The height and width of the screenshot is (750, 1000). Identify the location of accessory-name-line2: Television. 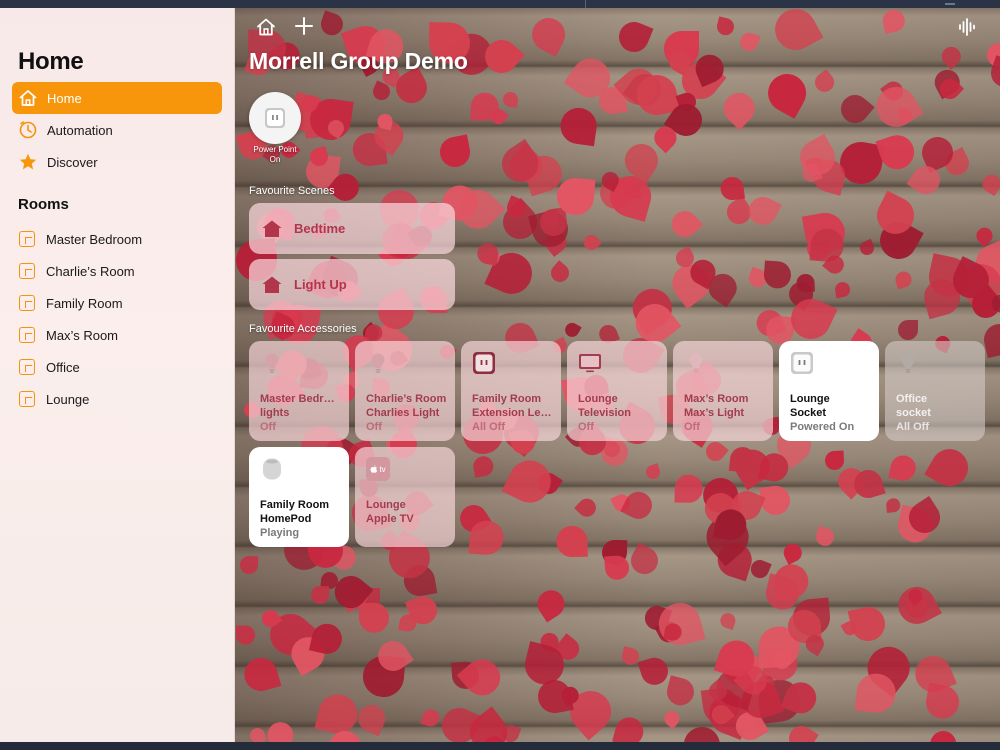
(604, 413).